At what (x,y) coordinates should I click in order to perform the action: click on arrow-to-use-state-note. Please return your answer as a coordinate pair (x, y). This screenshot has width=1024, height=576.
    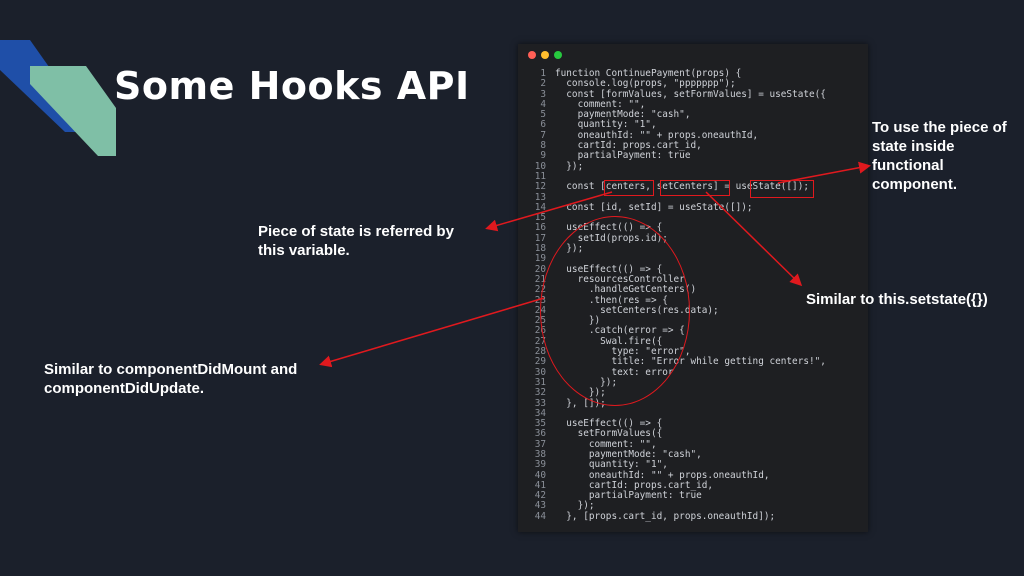
    Looking at the image, I should click on (824, 172).